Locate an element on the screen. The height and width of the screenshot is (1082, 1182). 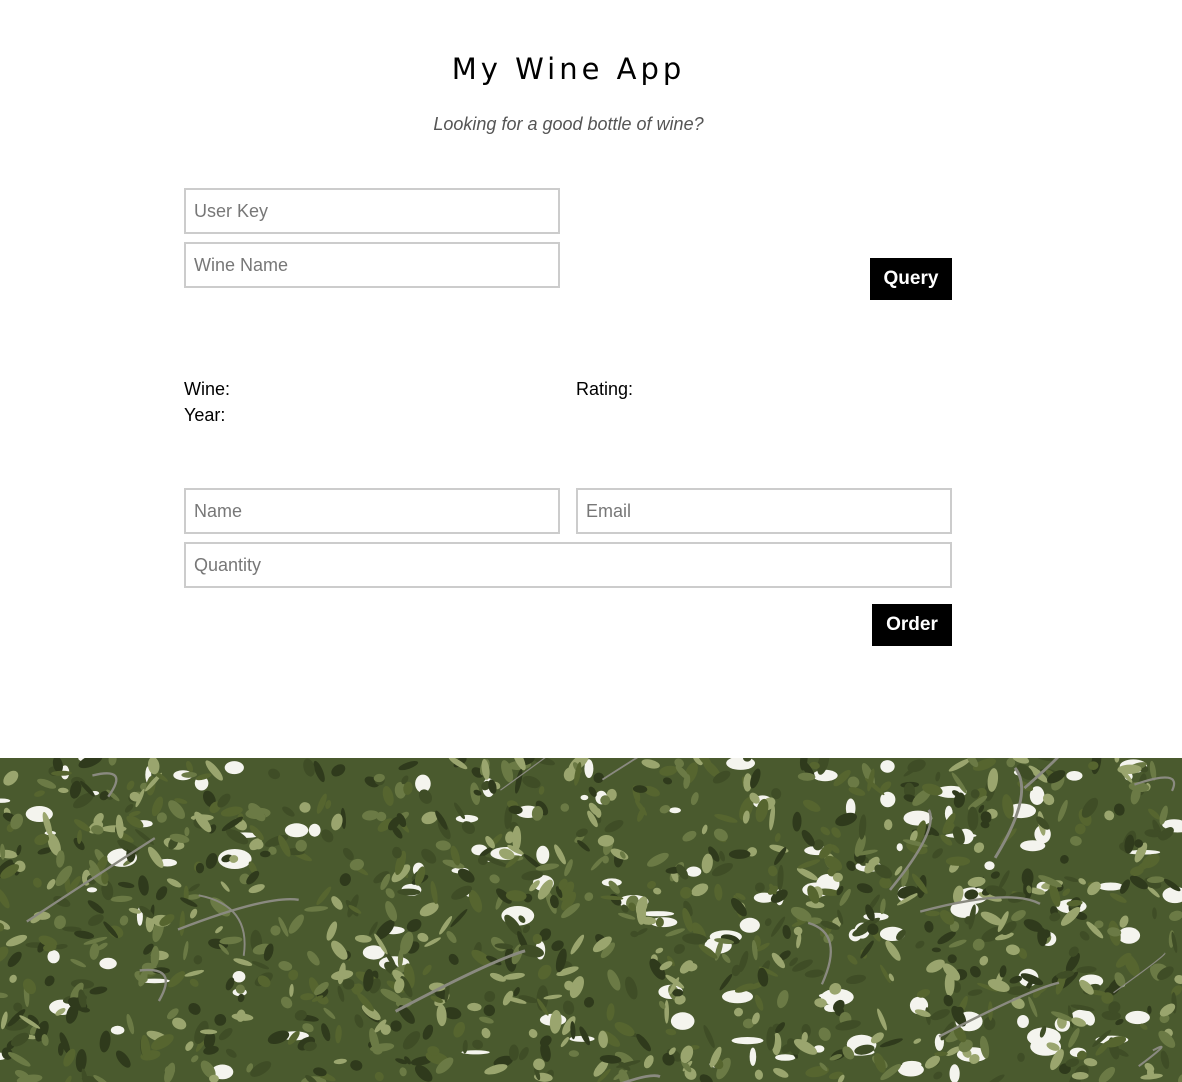
name-input is located at coordinates (372, 511).